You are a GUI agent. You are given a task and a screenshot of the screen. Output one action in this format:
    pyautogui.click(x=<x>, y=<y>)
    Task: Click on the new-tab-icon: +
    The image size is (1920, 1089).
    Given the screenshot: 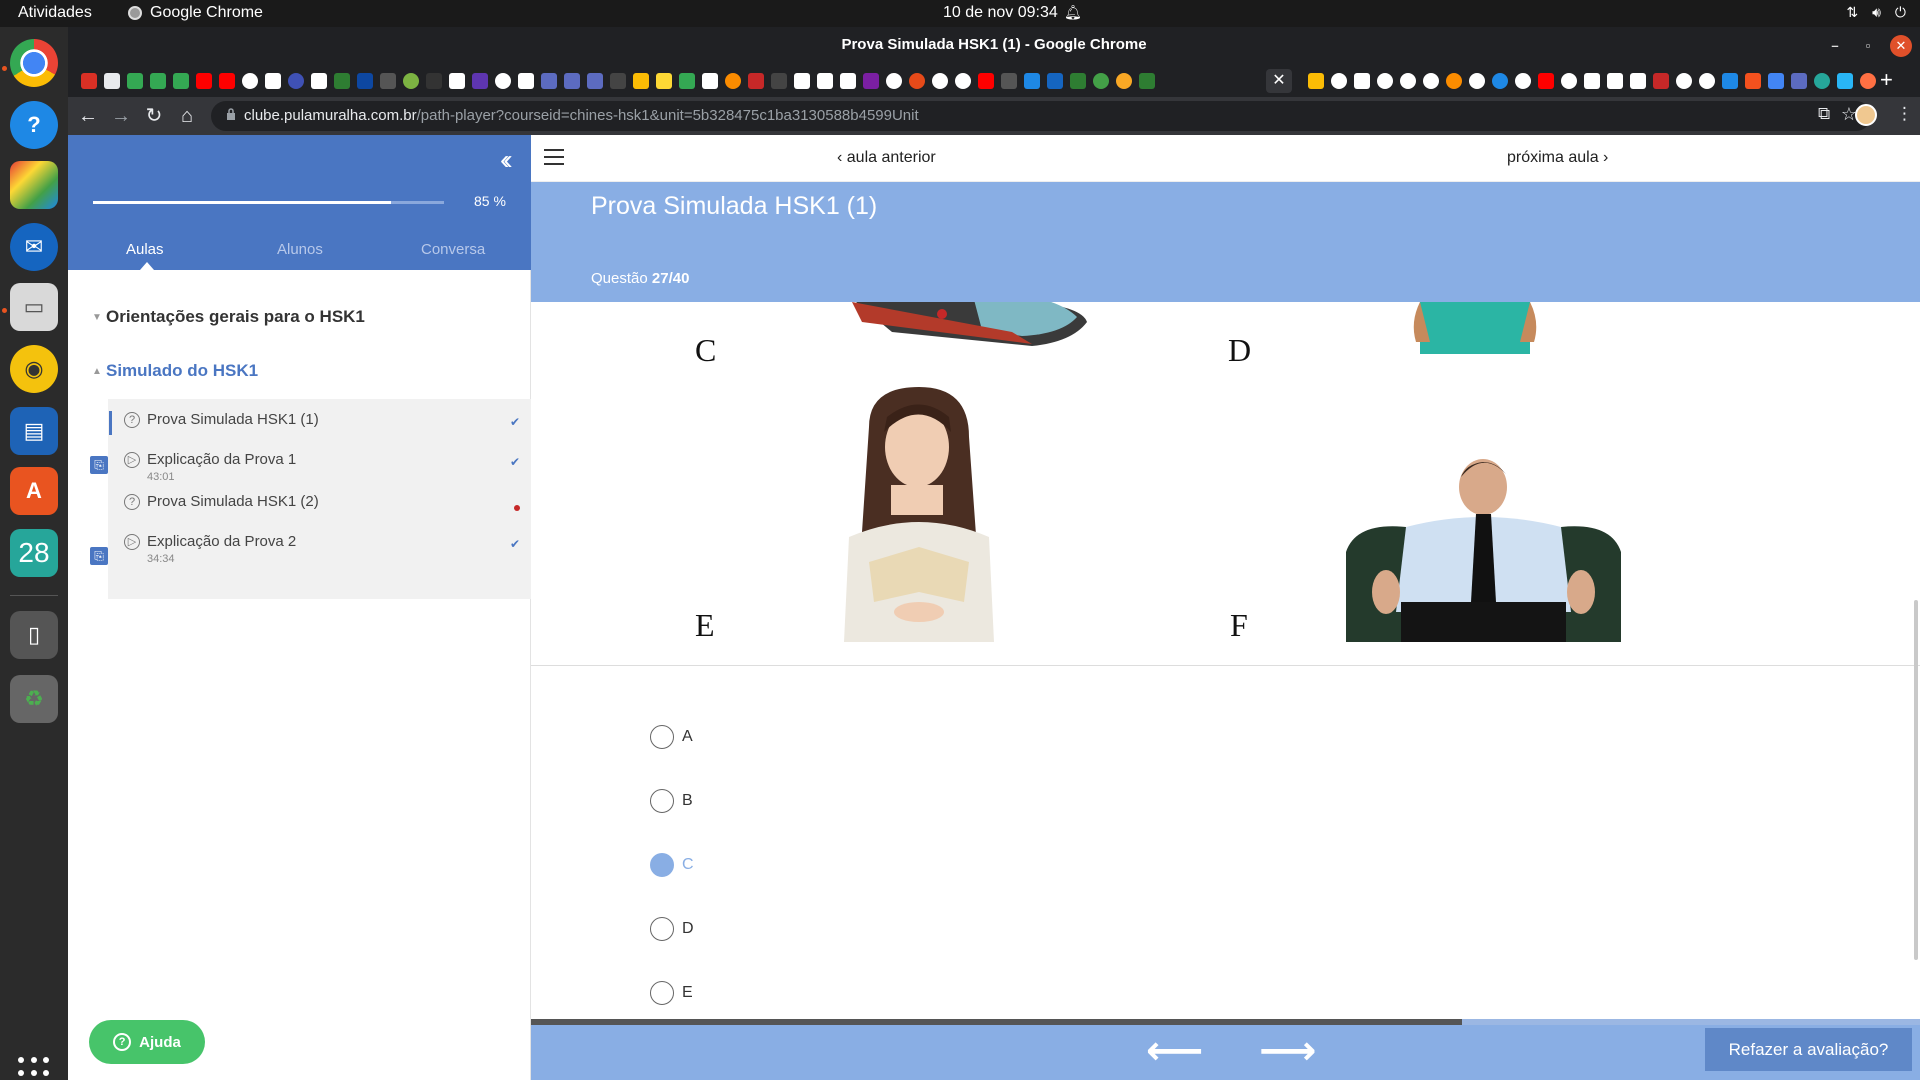 What is the action you would take?
    pyautogui.click(x=1886, y=80)
    